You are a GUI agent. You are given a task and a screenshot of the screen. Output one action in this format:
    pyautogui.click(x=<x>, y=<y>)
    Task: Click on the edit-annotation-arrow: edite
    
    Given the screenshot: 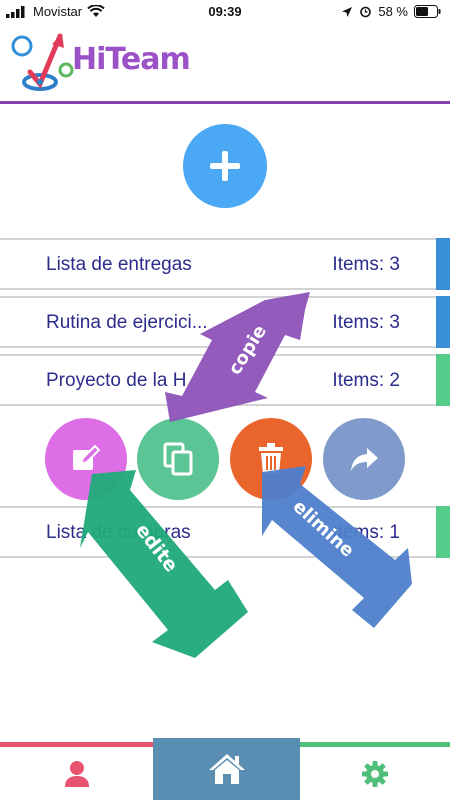 What is the action you would take?
    pyautogui.click(x=164, y=564)
    